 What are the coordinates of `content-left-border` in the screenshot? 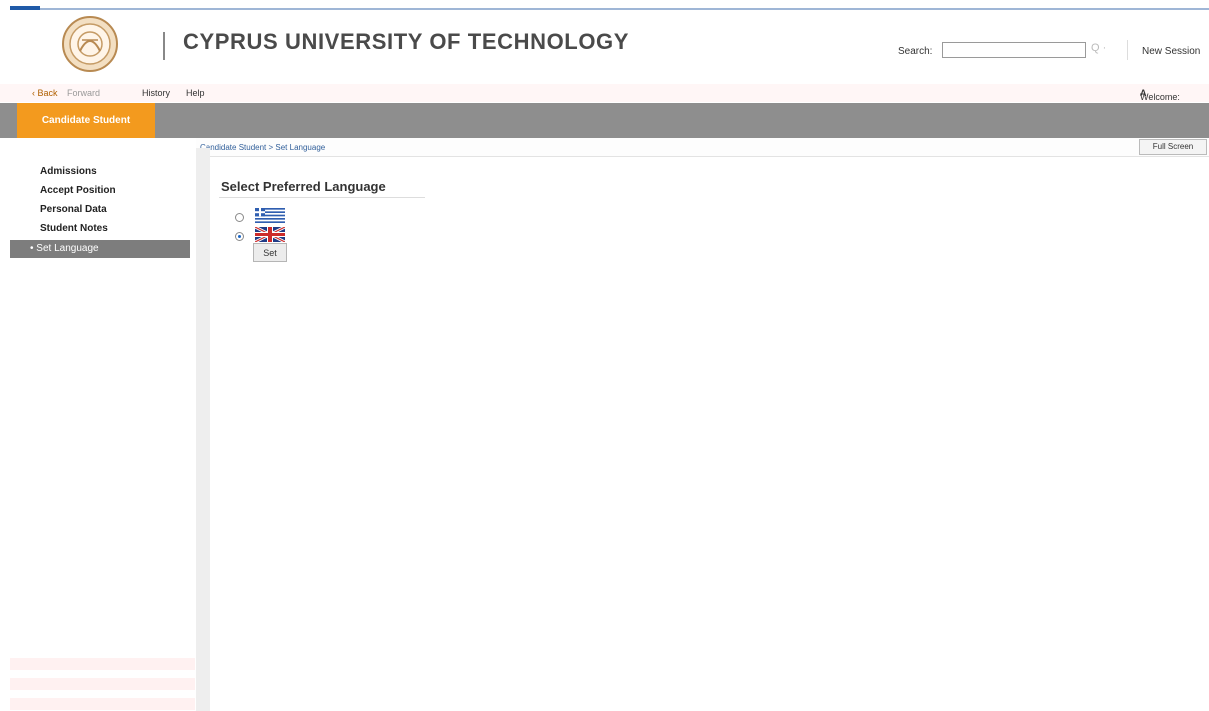 It's located at (203, 429).